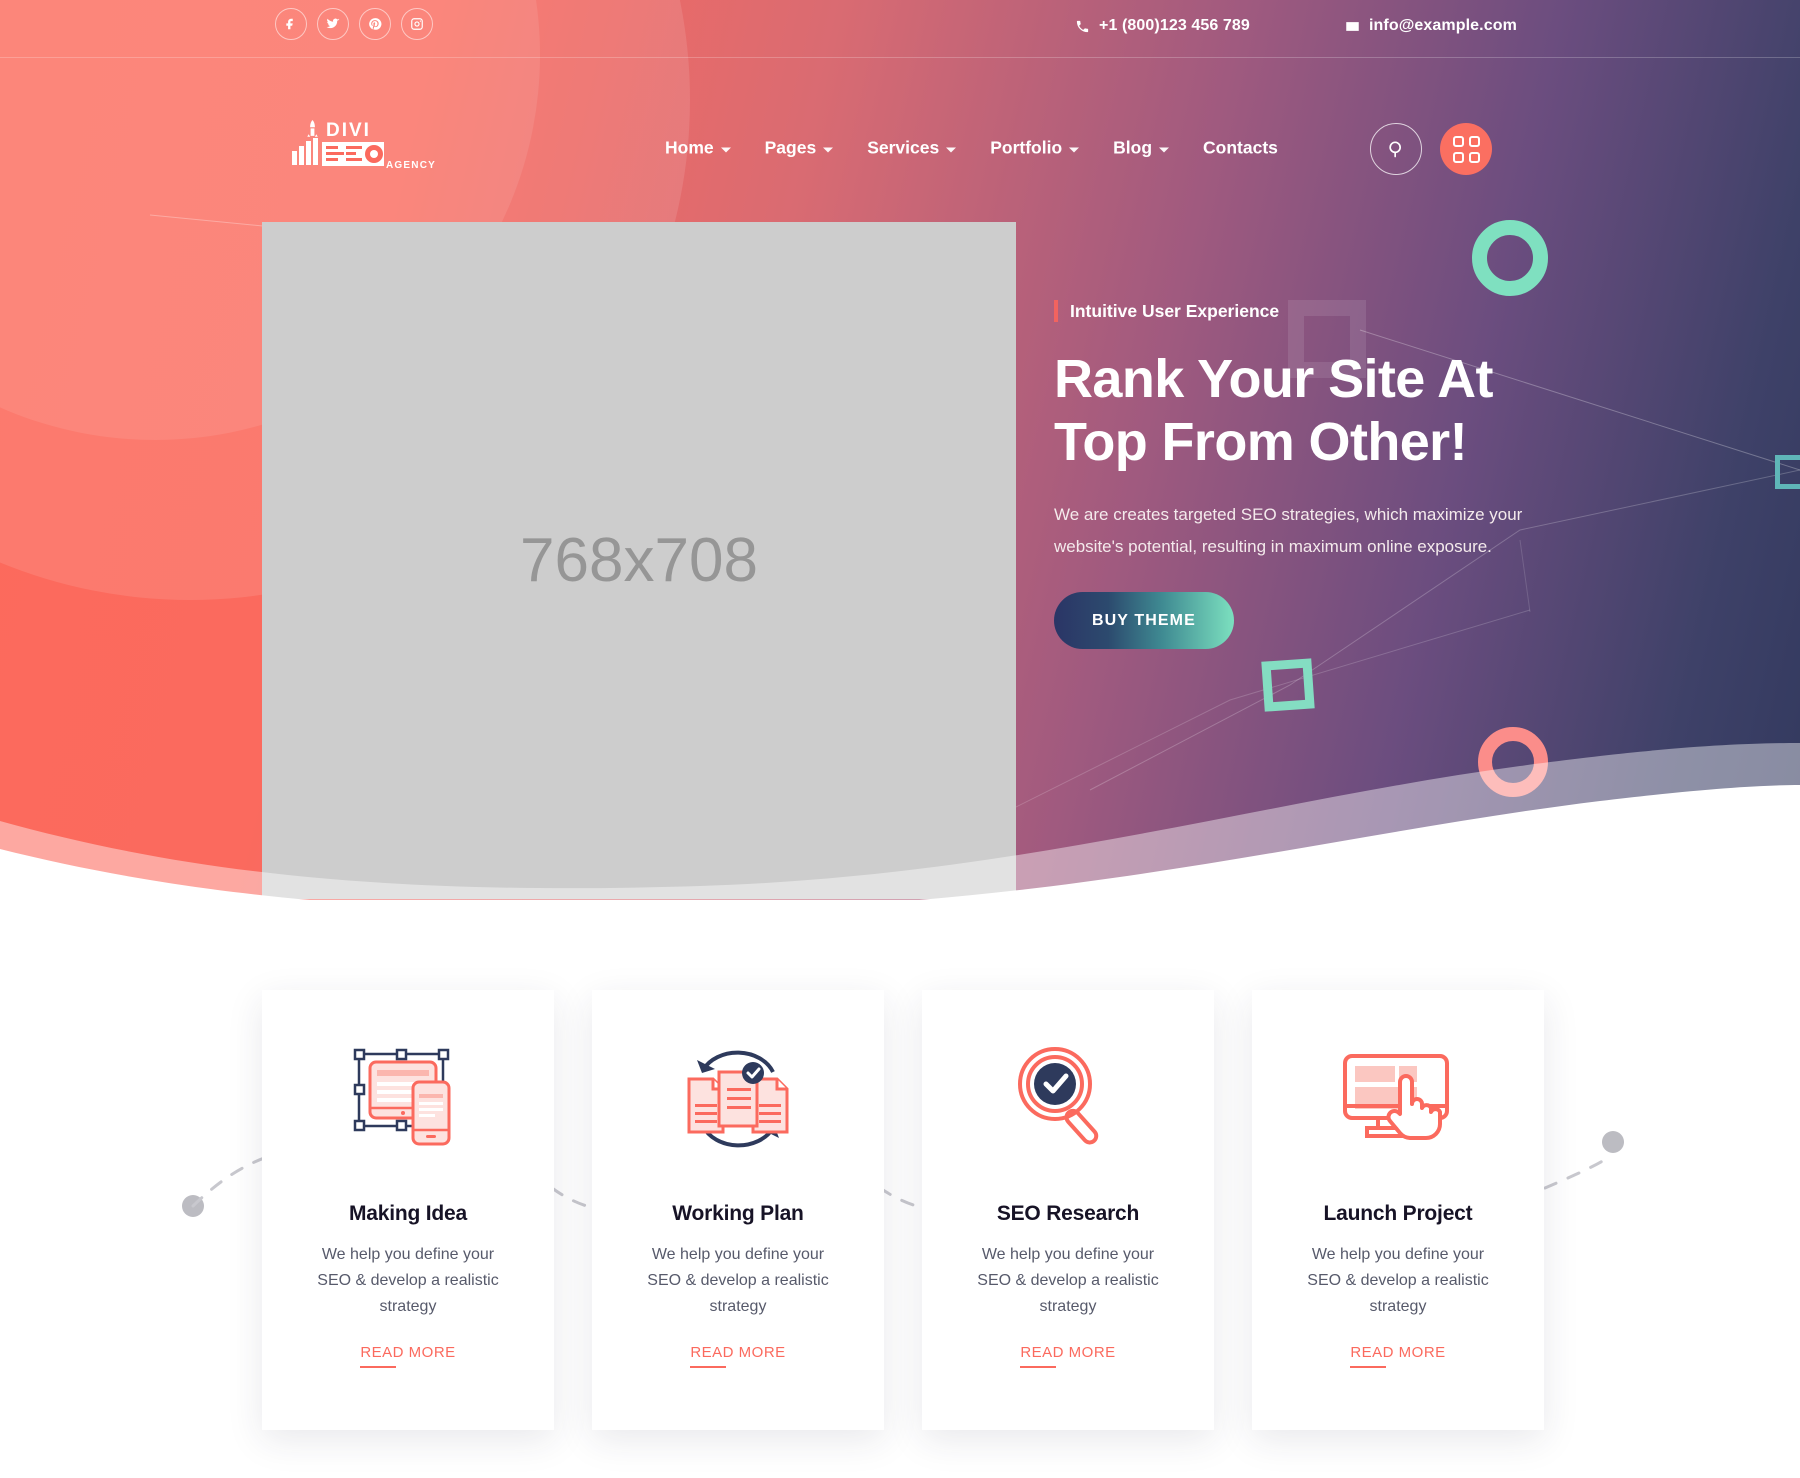 The height and width of the screenshot is (1478, 1800). What do you see at coordinates (291, 24) in the screenshot?
I see `facebook-icon` at bounding box center [291, 24].